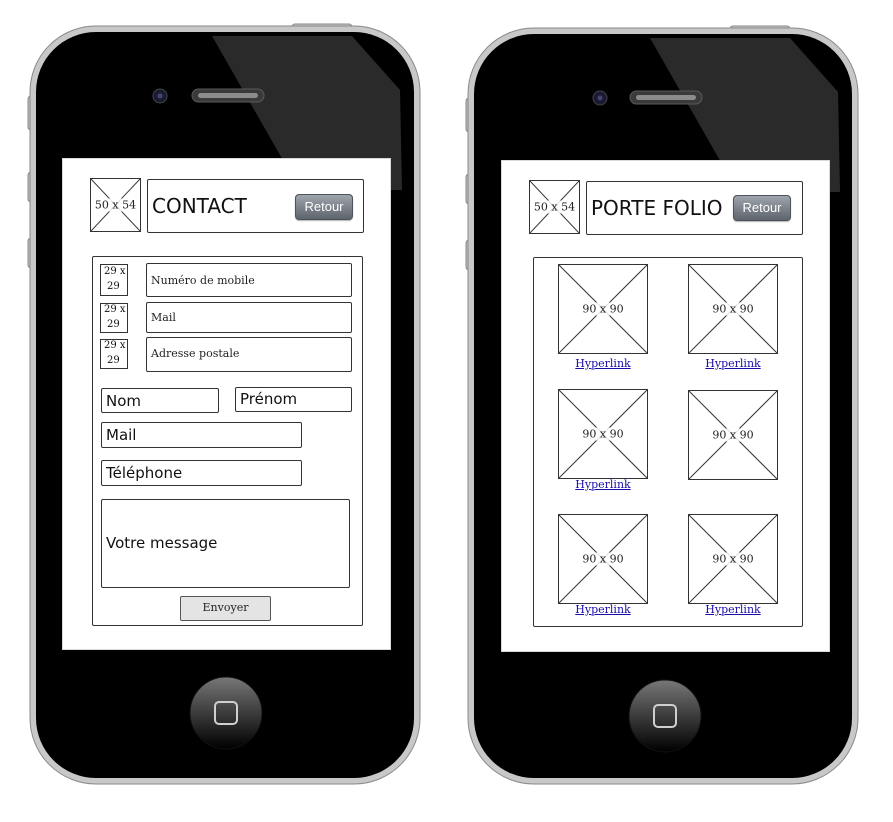  What do you see at coordinates (162, 543) in the screenshot?
I see `message-textarea-placeholder: Votre message` at bounding box center [162, 543].